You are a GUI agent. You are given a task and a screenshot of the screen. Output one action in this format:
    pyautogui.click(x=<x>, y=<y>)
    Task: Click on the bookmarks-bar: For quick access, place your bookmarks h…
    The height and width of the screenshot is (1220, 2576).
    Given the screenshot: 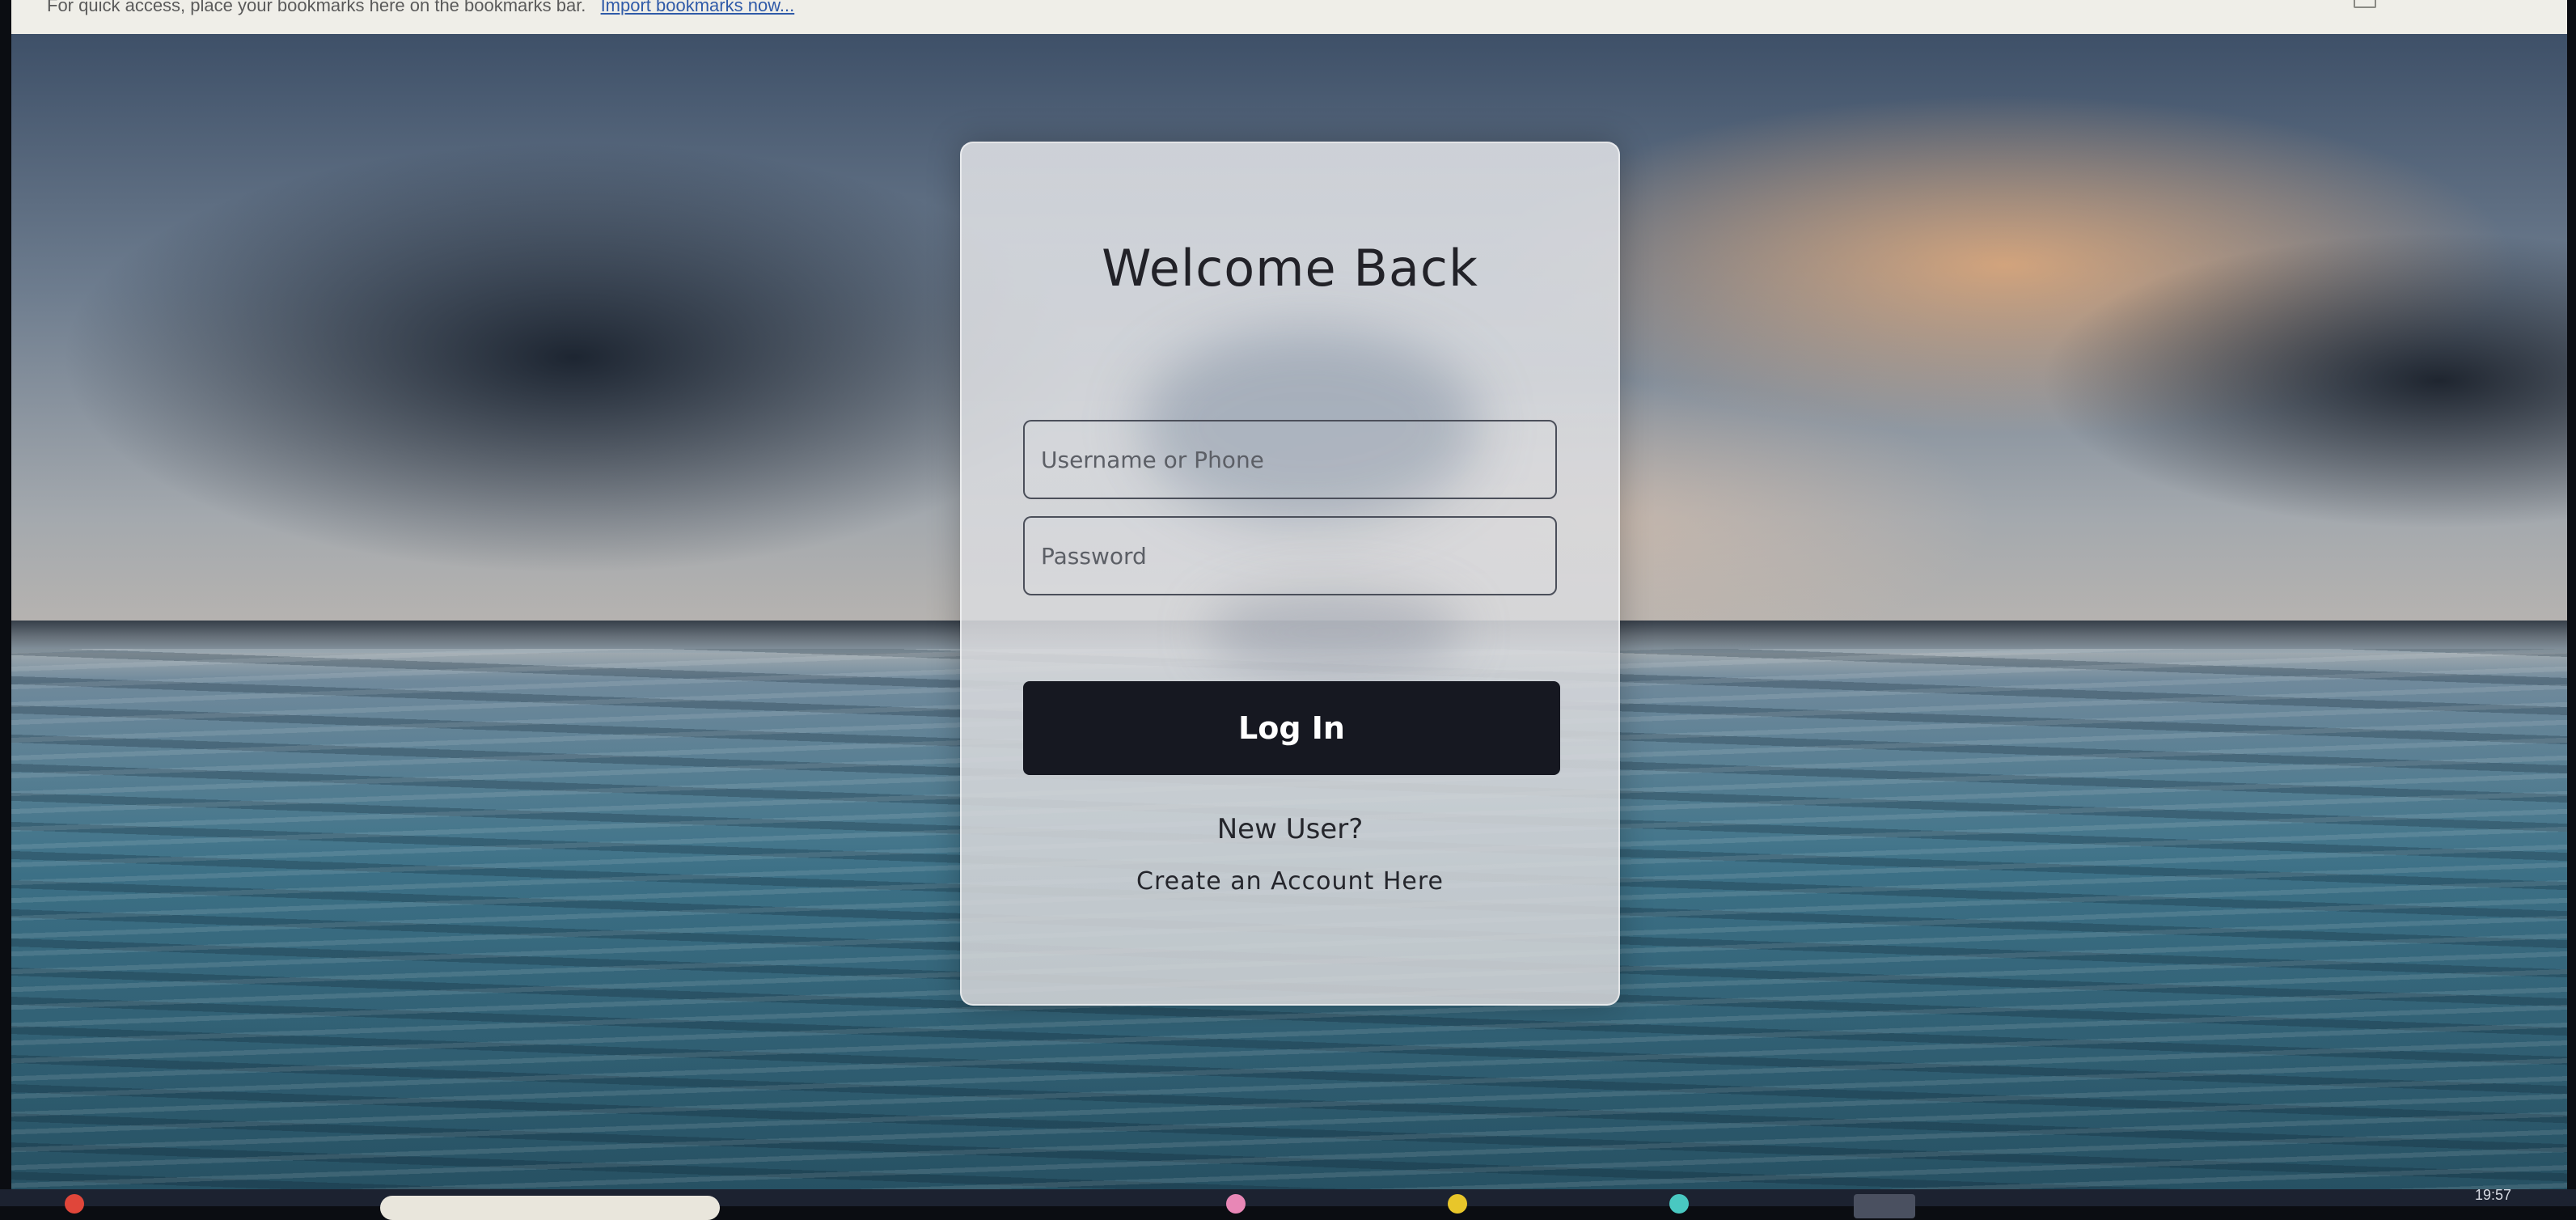 What is the action you would take?
    pyautogui.click(x=1289, y=17)
    